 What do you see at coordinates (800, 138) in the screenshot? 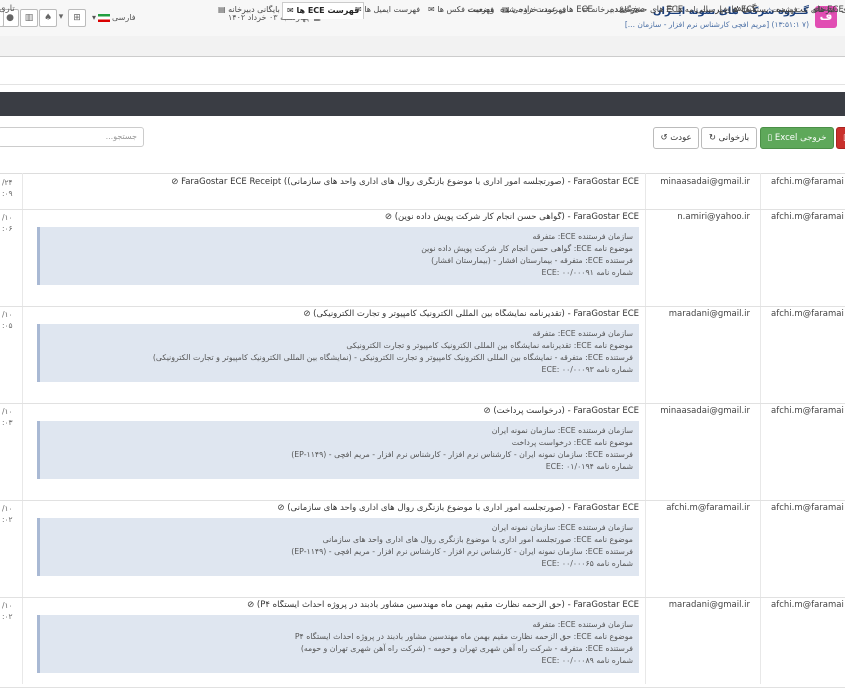
I see `excel-label: خروجی Excel` at bounding box center [800, 138].